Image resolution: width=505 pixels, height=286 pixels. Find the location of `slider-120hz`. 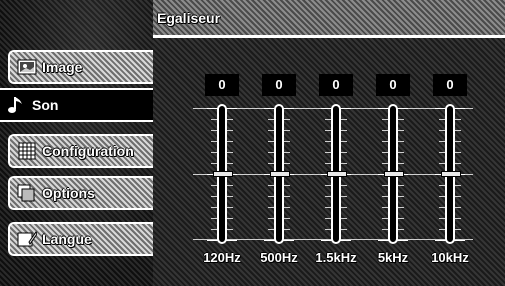

slider-120hz is located at coordinates (222, 174).